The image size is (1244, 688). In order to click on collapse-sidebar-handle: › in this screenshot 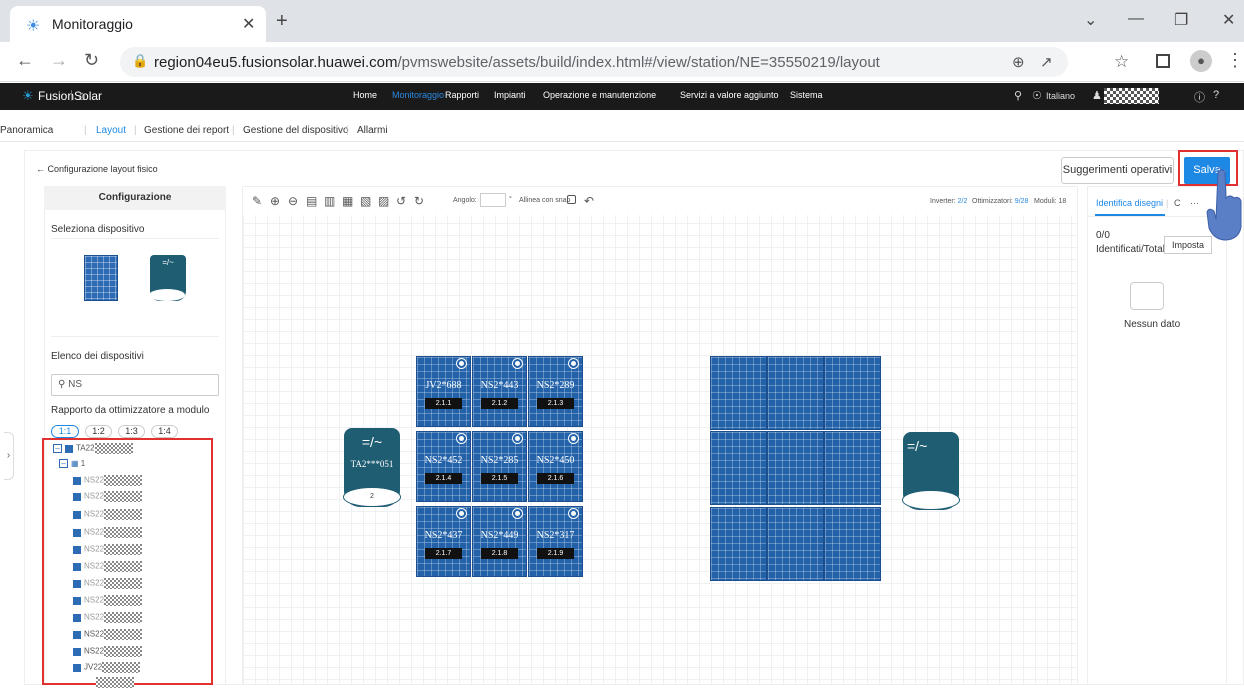, I will do `click(9, 456)`.